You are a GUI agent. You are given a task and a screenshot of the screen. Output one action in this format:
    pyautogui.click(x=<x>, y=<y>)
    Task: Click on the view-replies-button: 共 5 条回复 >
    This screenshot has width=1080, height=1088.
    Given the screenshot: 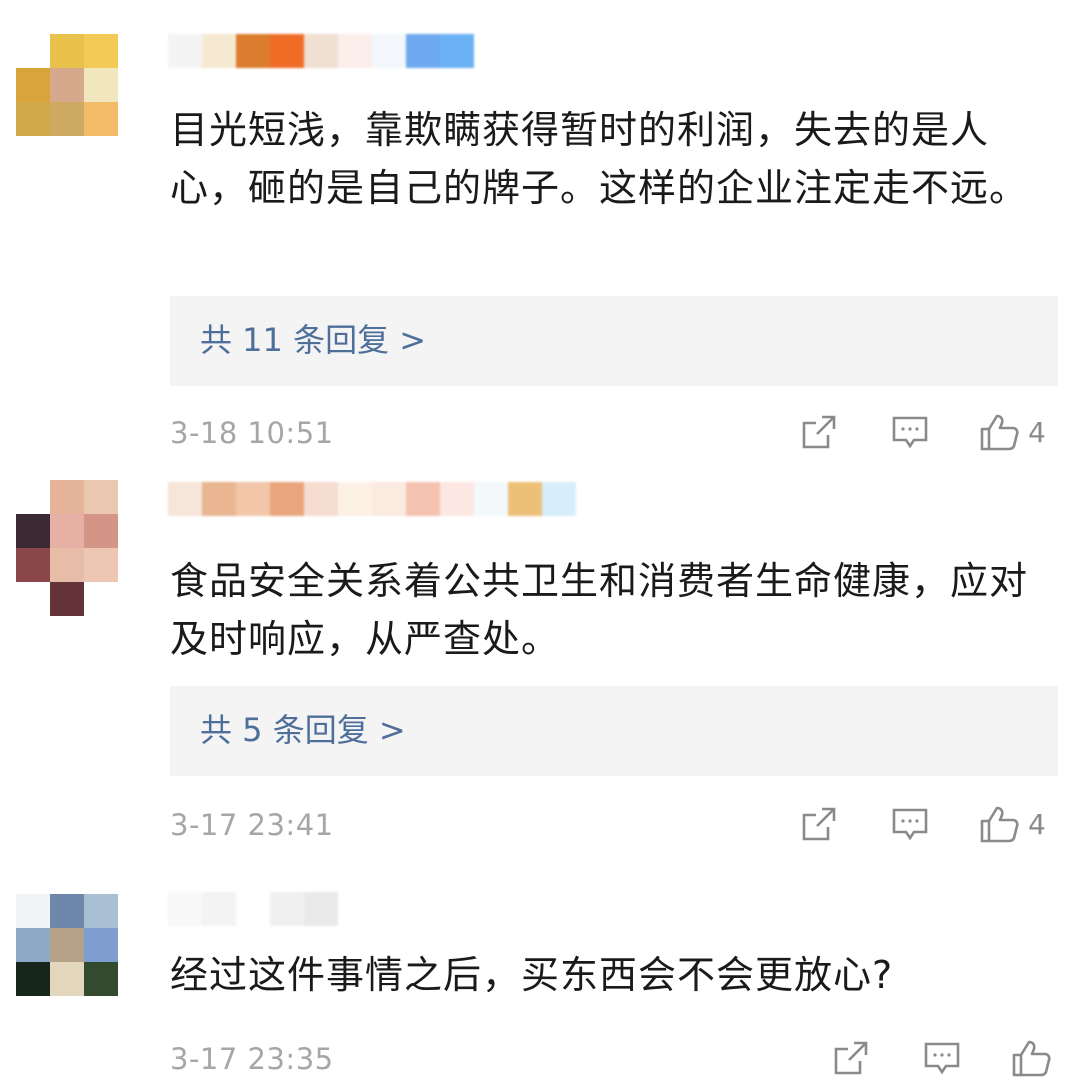 What is the action you would take?
    pyautogui.click(x=614, y=731)
    